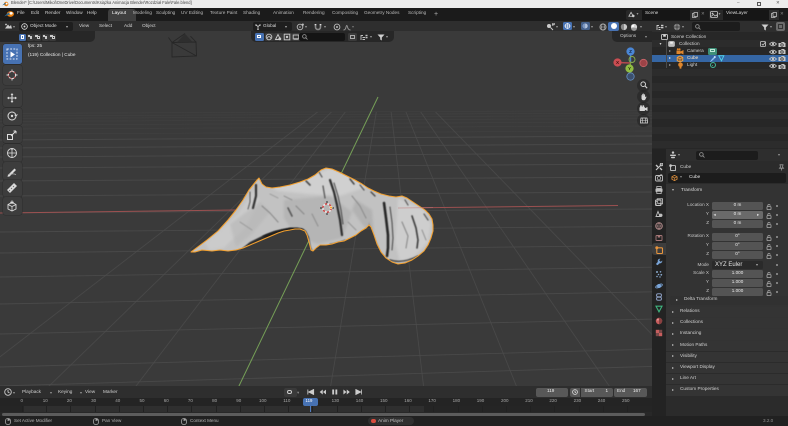 This screenshot has width=788, height=426. I want to click on svg-text: Y, so click(629, 68).